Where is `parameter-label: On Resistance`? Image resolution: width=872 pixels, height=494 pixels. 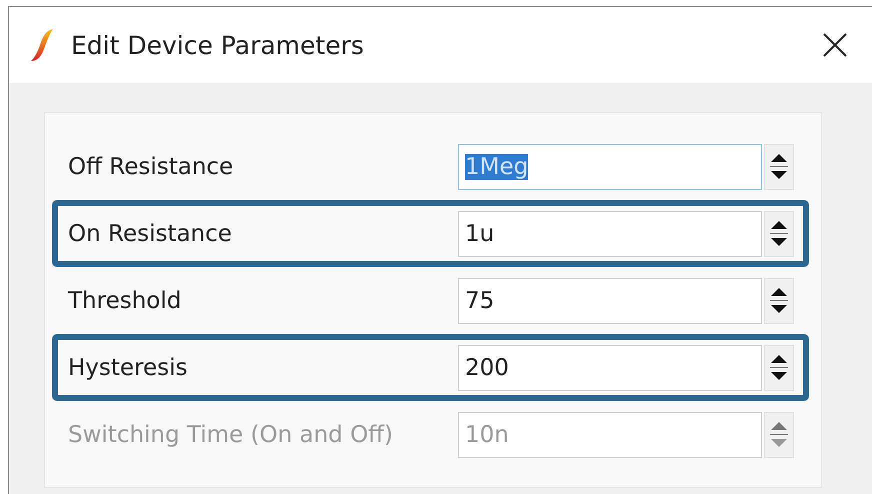
parameter-label: On Resistance is located at coordinates (150, 233).